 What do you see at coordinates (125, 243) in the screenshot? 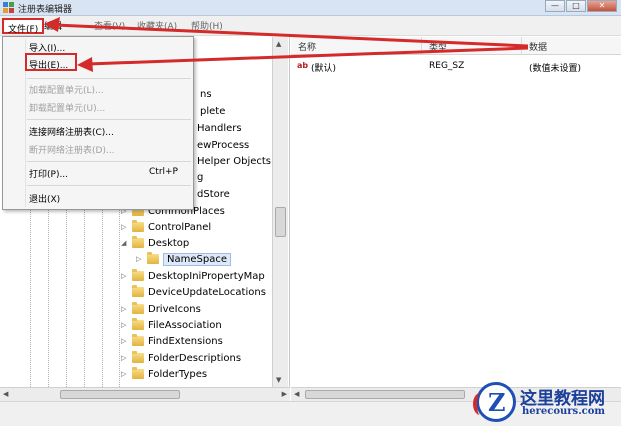
I see `collapse-arrow-icon: ◢` at bounding box center [125, 243].